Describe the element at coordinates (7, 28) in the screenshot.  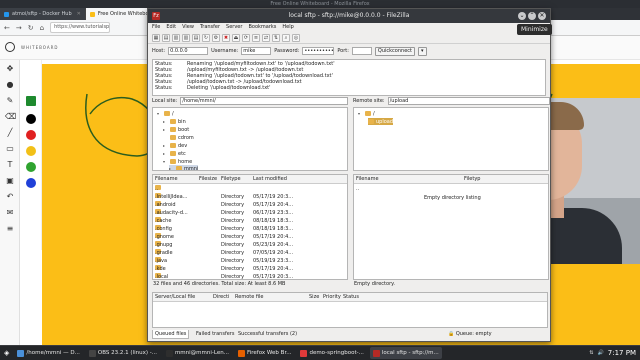
I see `back-arrow-icon: ←` at that location.